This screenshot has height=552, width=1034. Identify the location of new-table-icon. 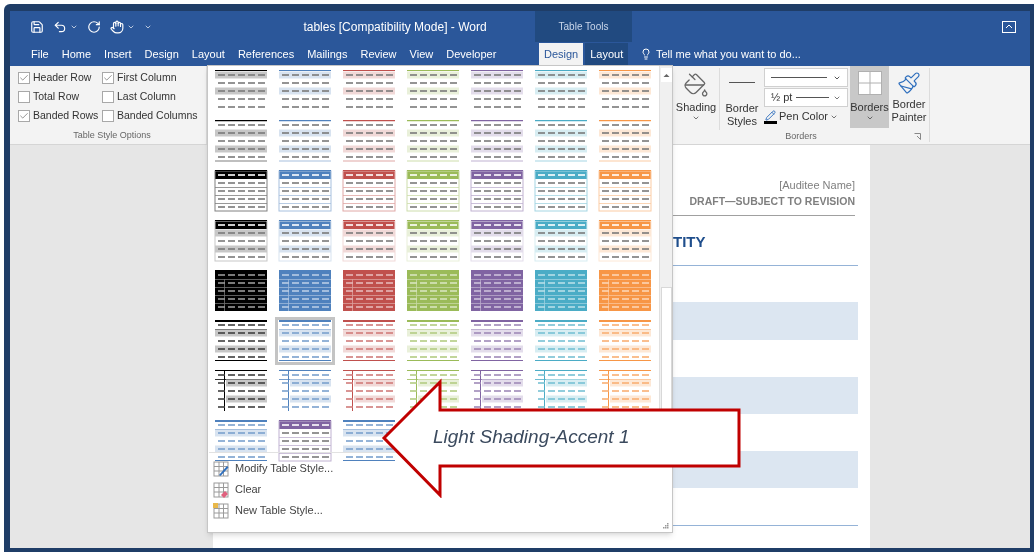
(221, 510).